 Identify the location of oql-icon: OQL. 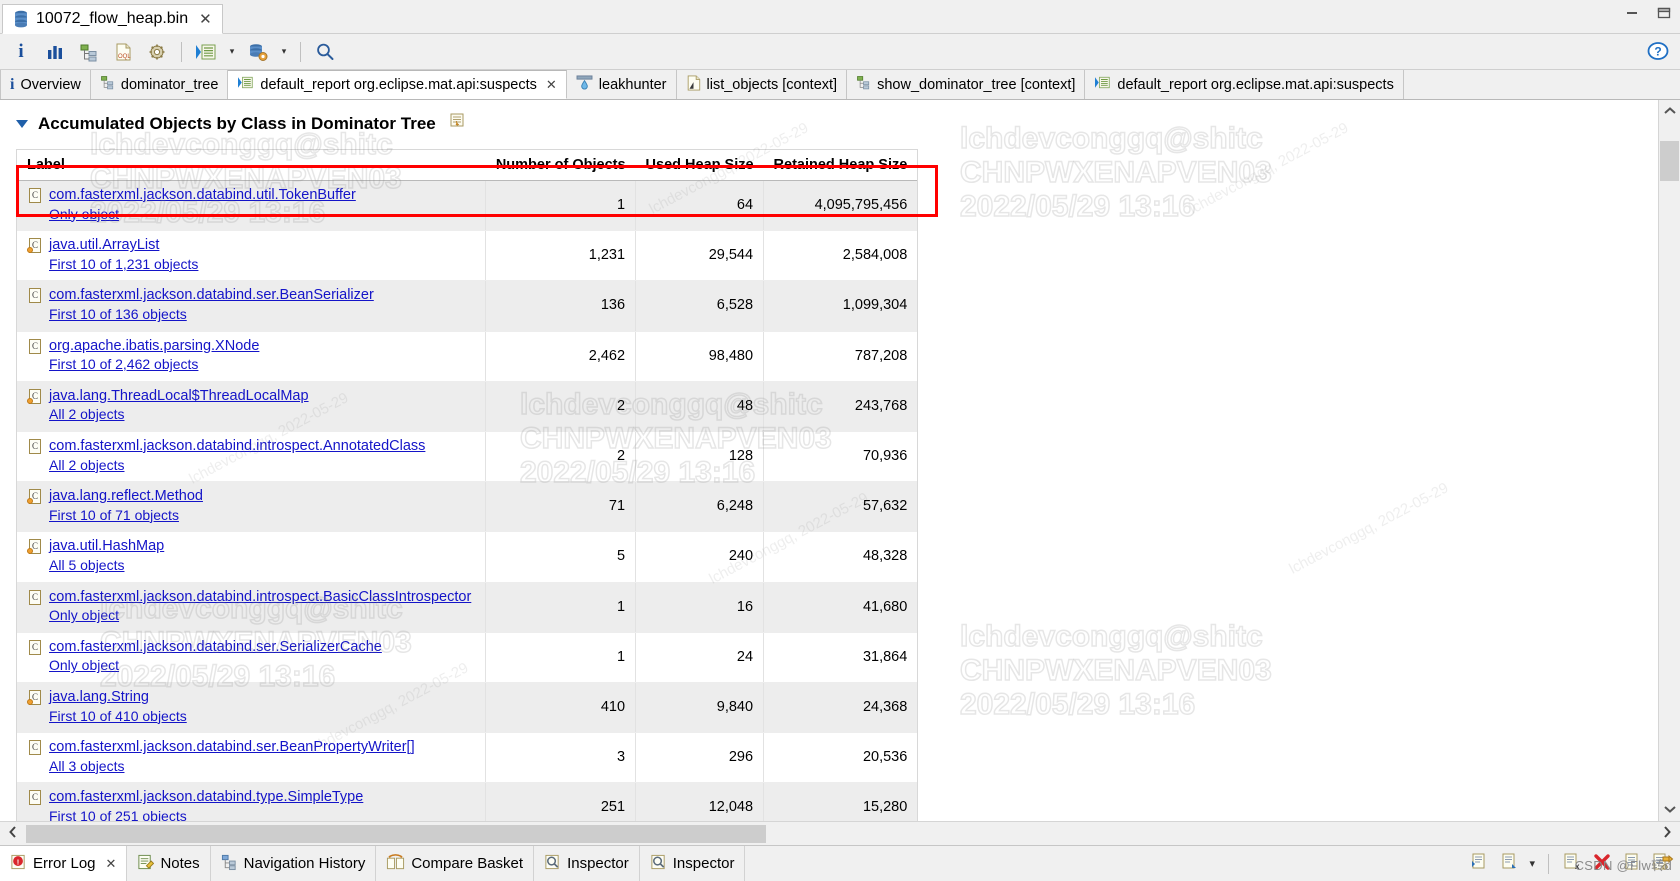
(123, 52).